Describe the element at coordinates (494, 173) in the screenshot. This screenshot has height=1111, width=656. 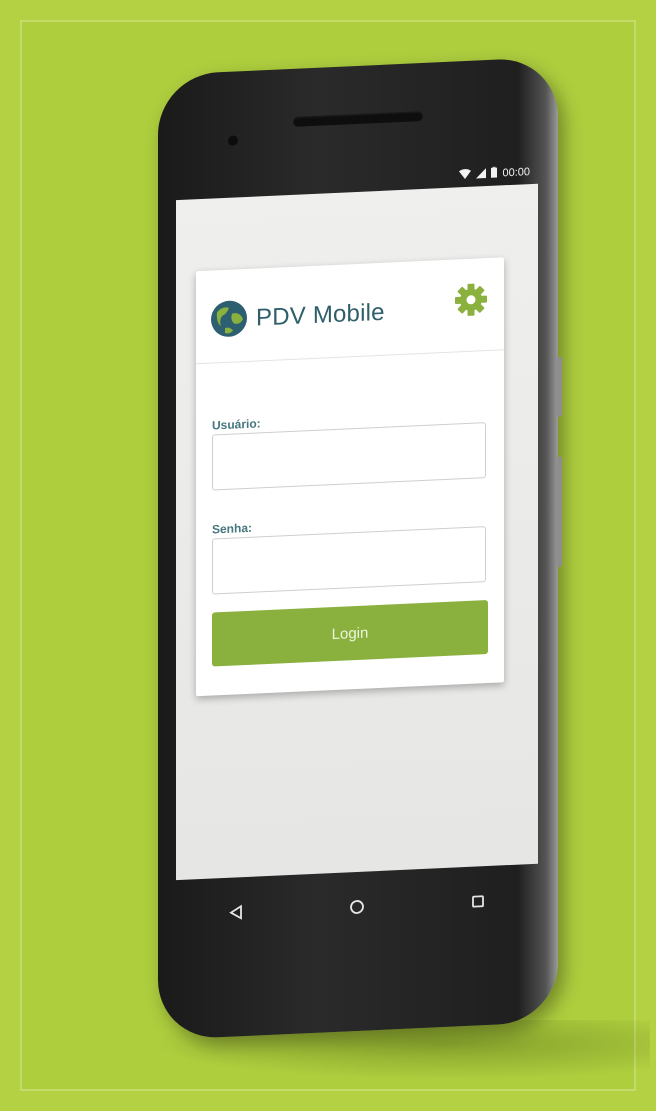
I see `battery-icon` at that location.